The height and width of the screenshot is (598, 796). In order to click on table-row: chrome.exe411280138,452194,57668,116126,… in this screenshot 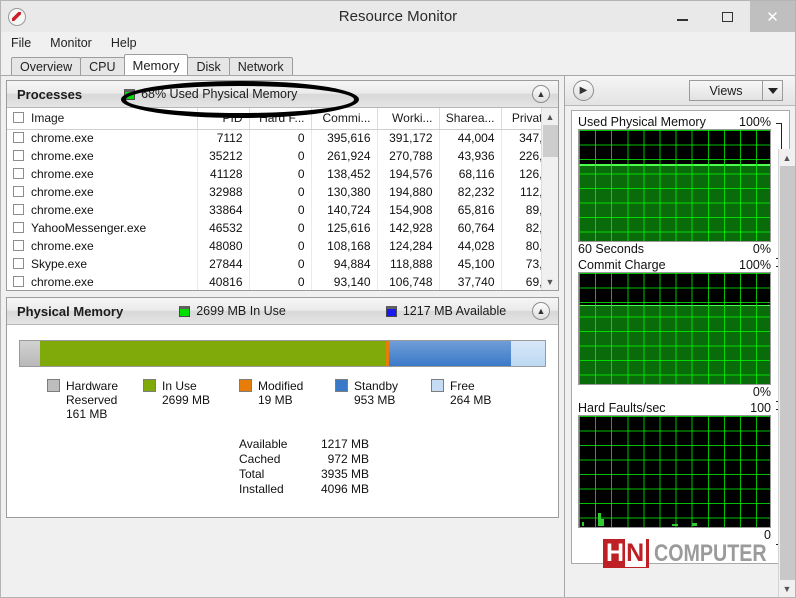, I will do `click(274, 174)`.